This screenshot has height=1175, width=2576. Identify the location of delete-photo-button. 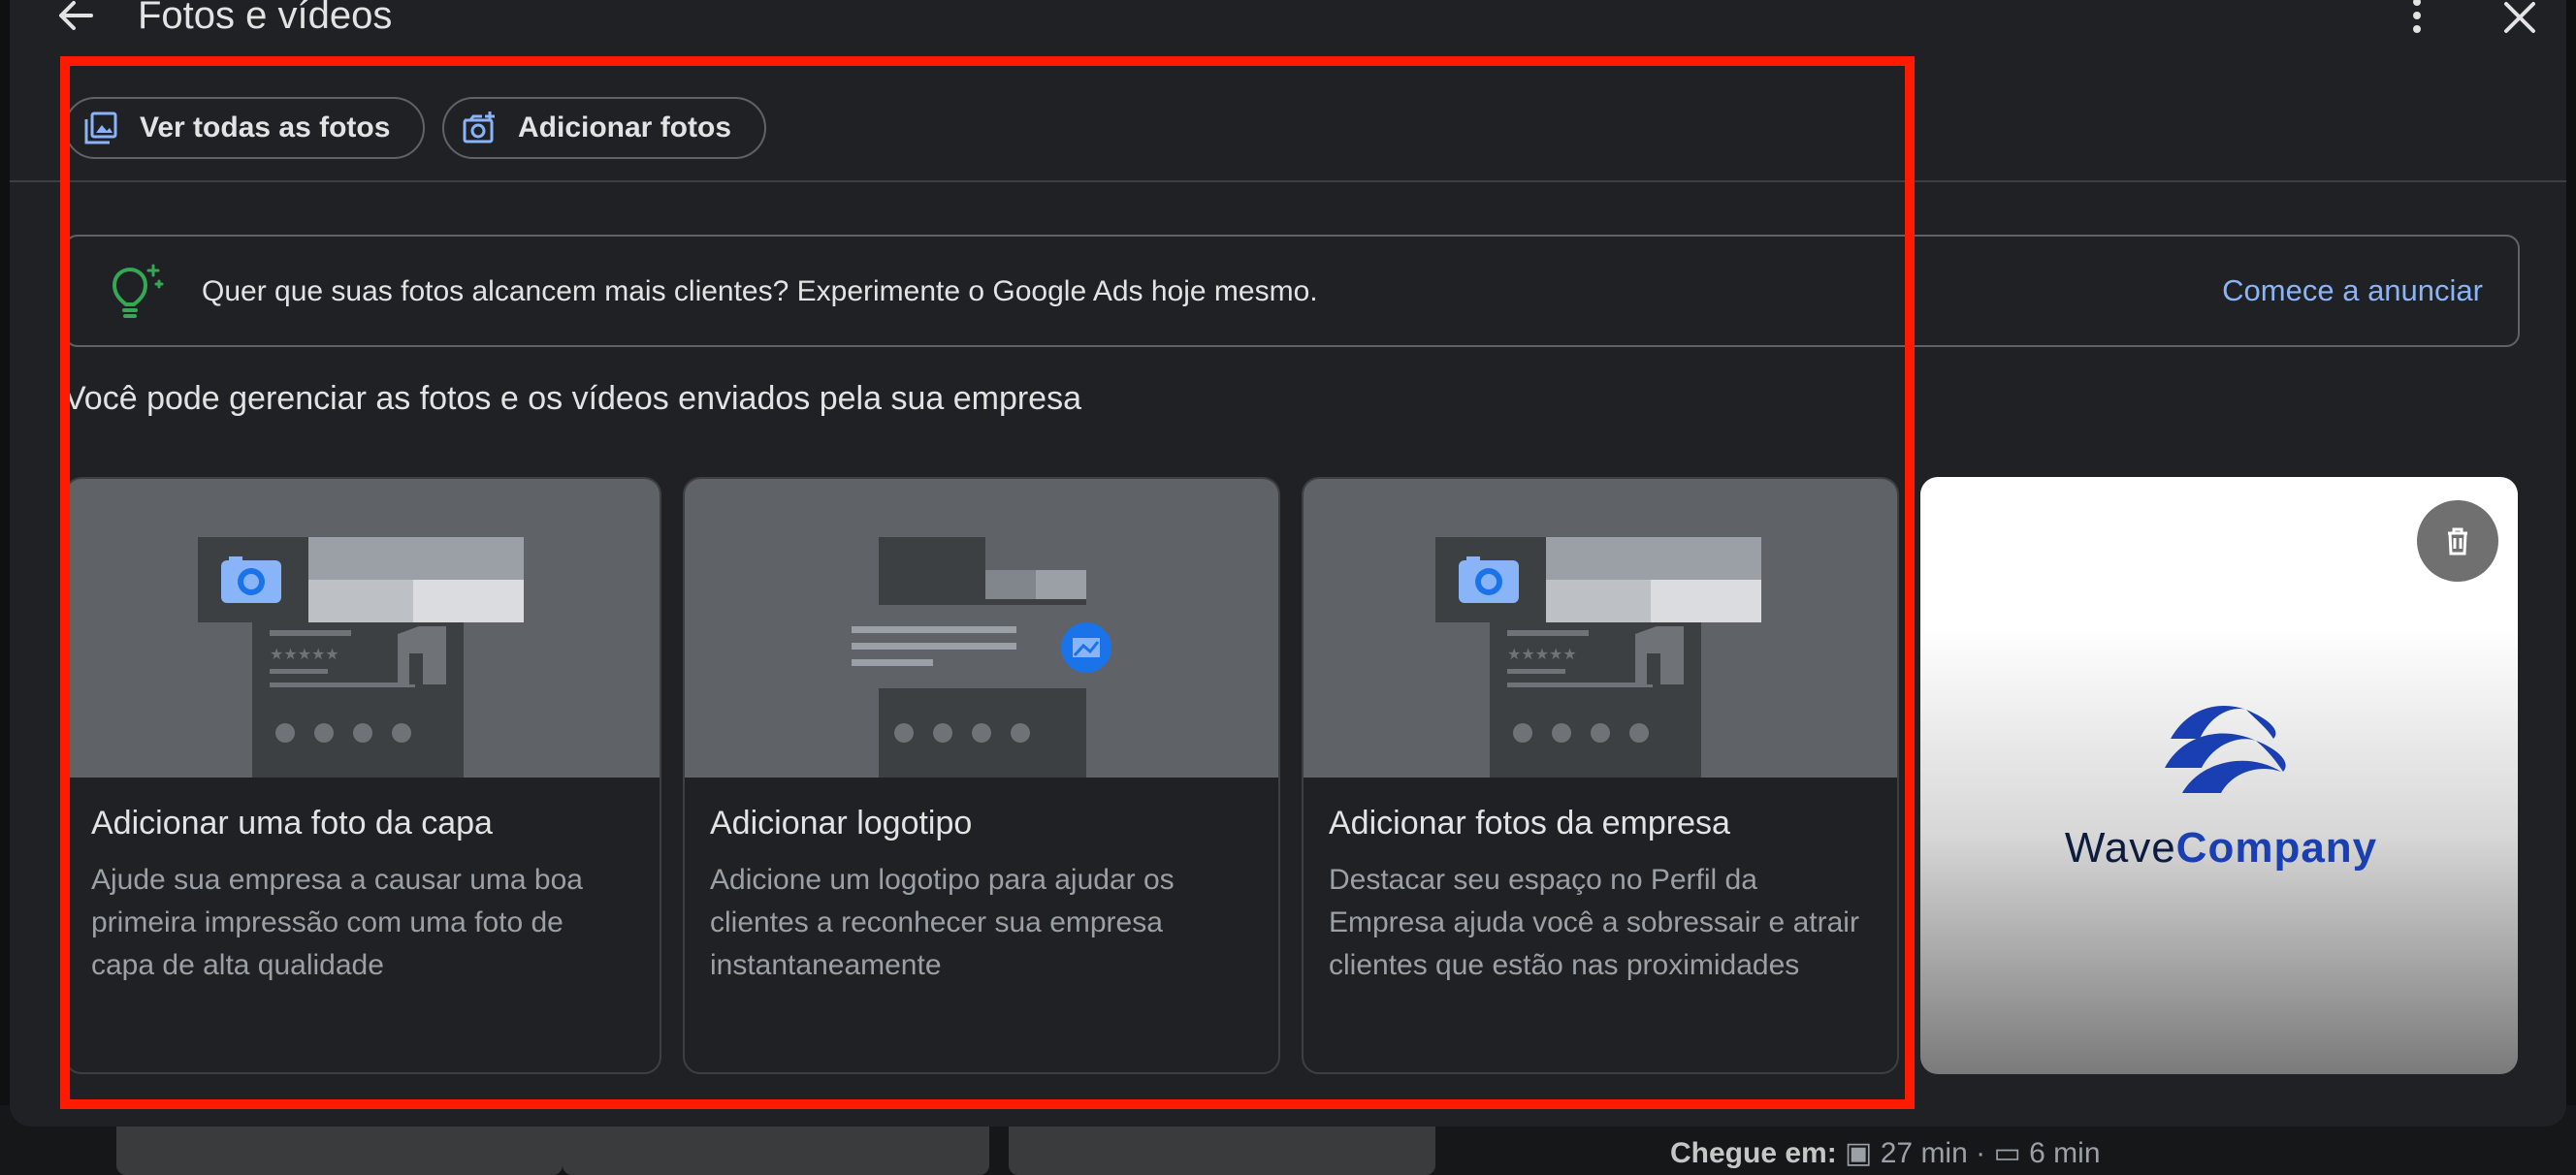
(2457, 541).